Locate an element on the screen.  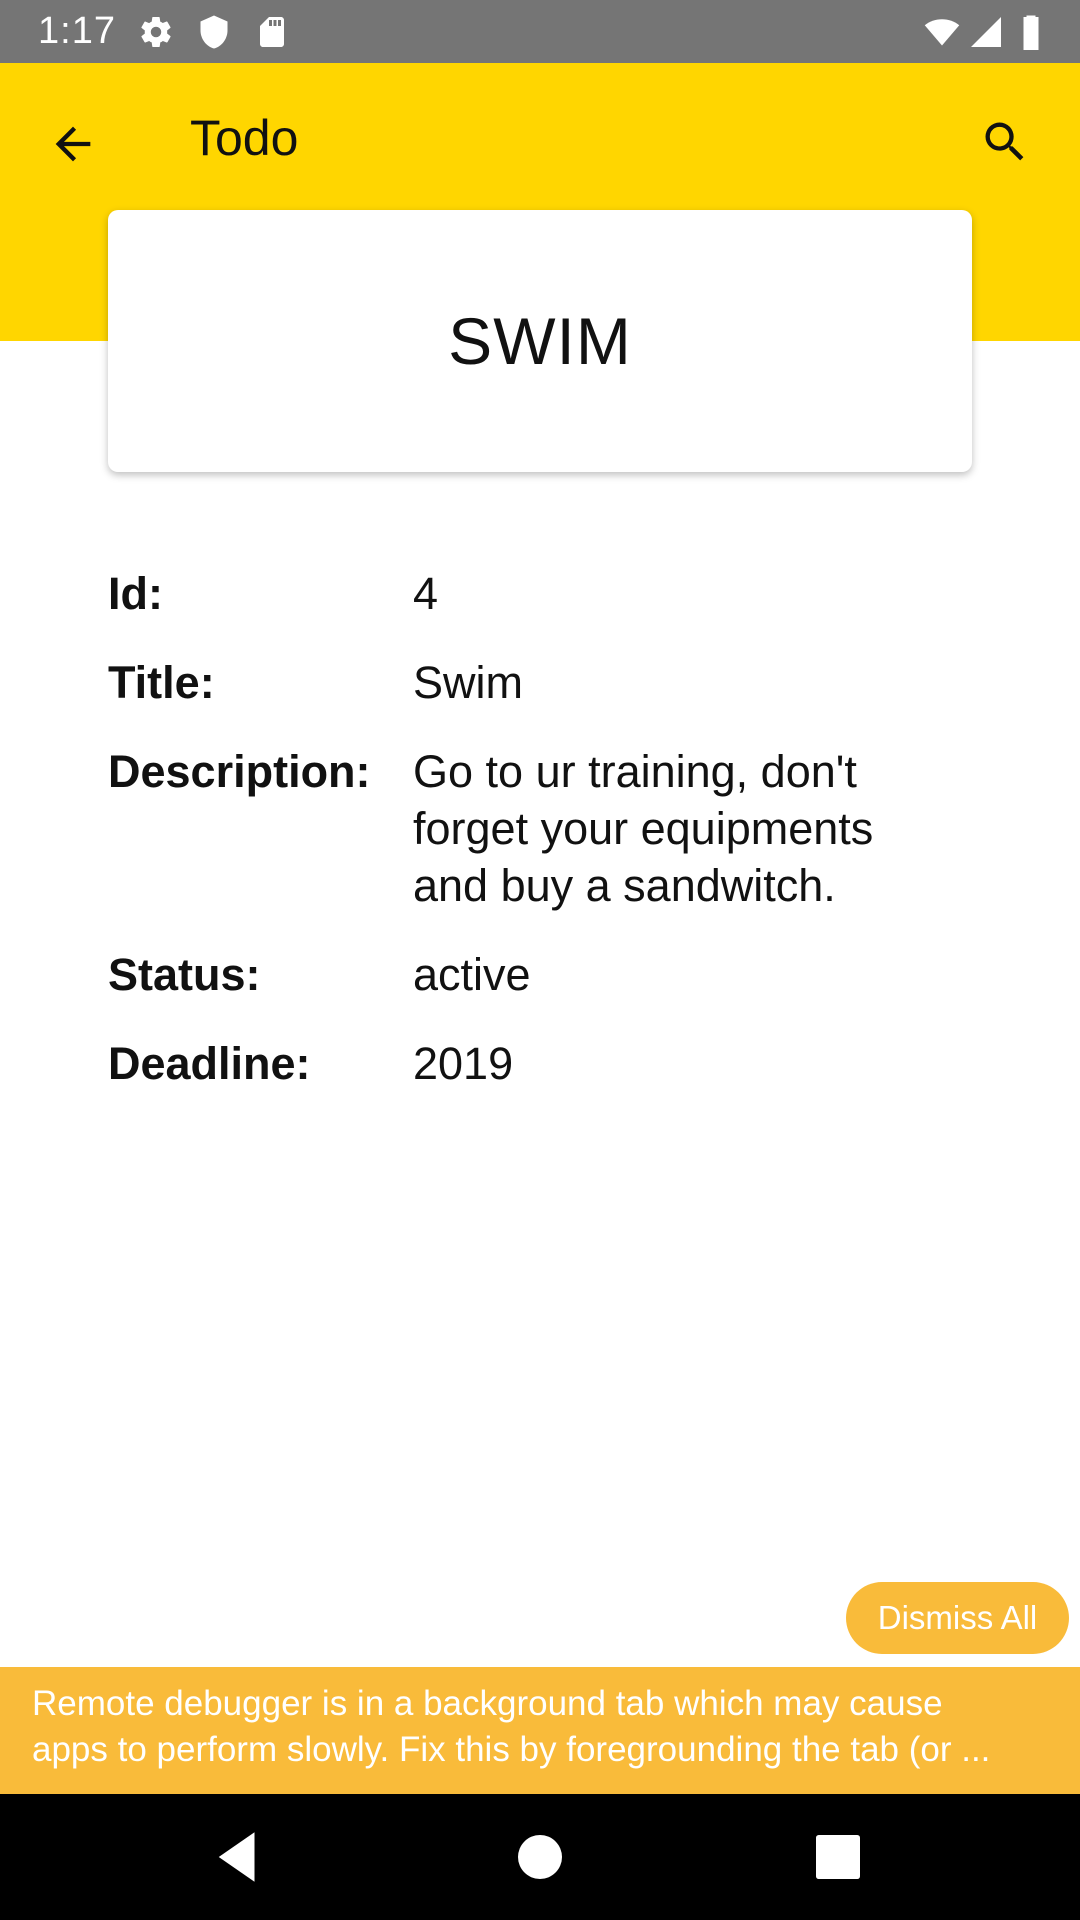
arrow-back-icon is located at coordinates (73, 144).